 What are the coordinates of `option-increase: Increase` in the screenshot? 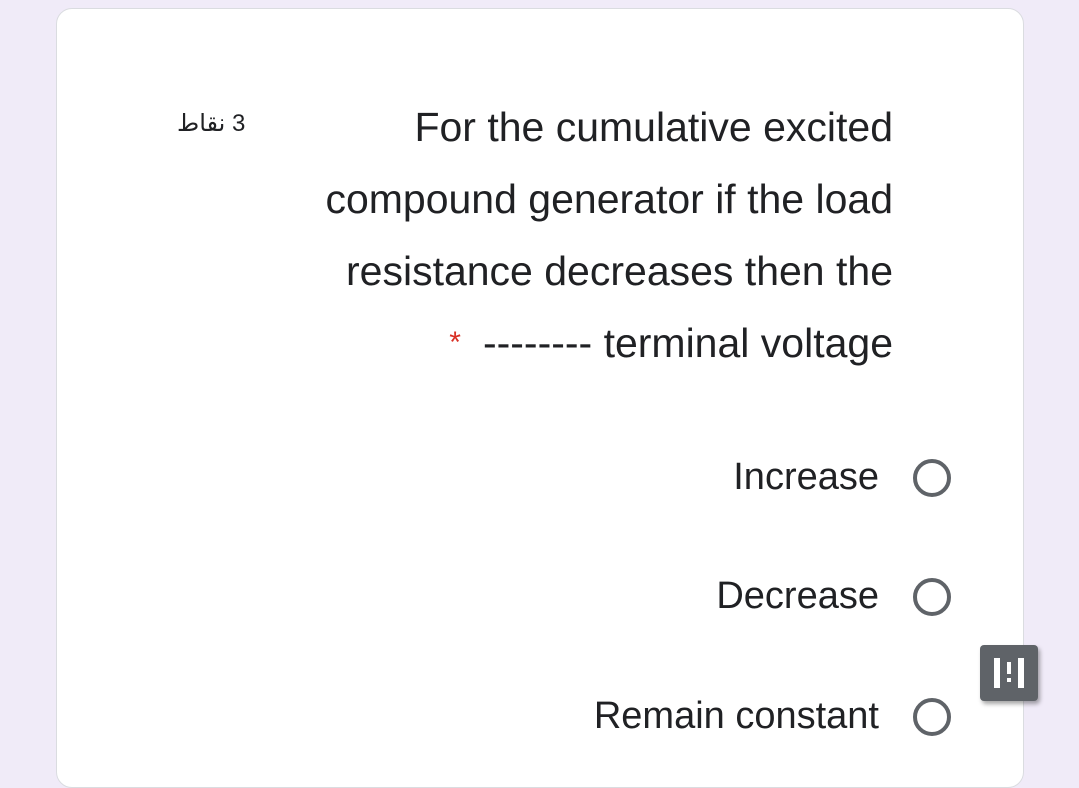 It's located at (842, 477).